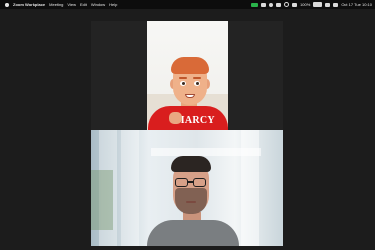  What do you see at coordinates (175, 118) in the screenshot?
I see `avatar-hand` at bounding box center [175, 118].